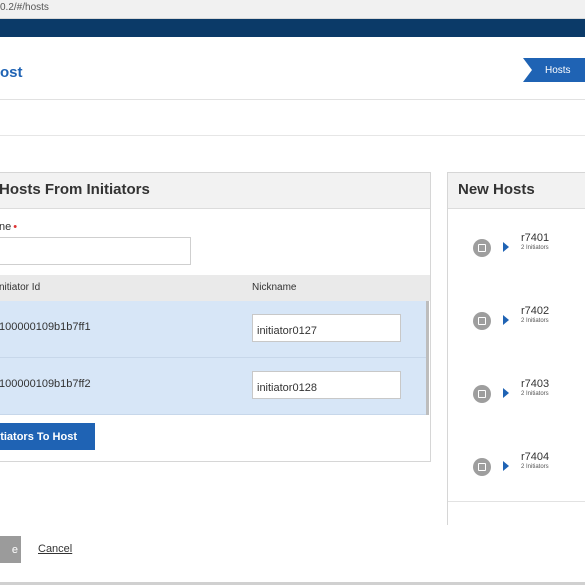 The image size is (585, 585). I want to click on host-name-input, so click(95, 251).